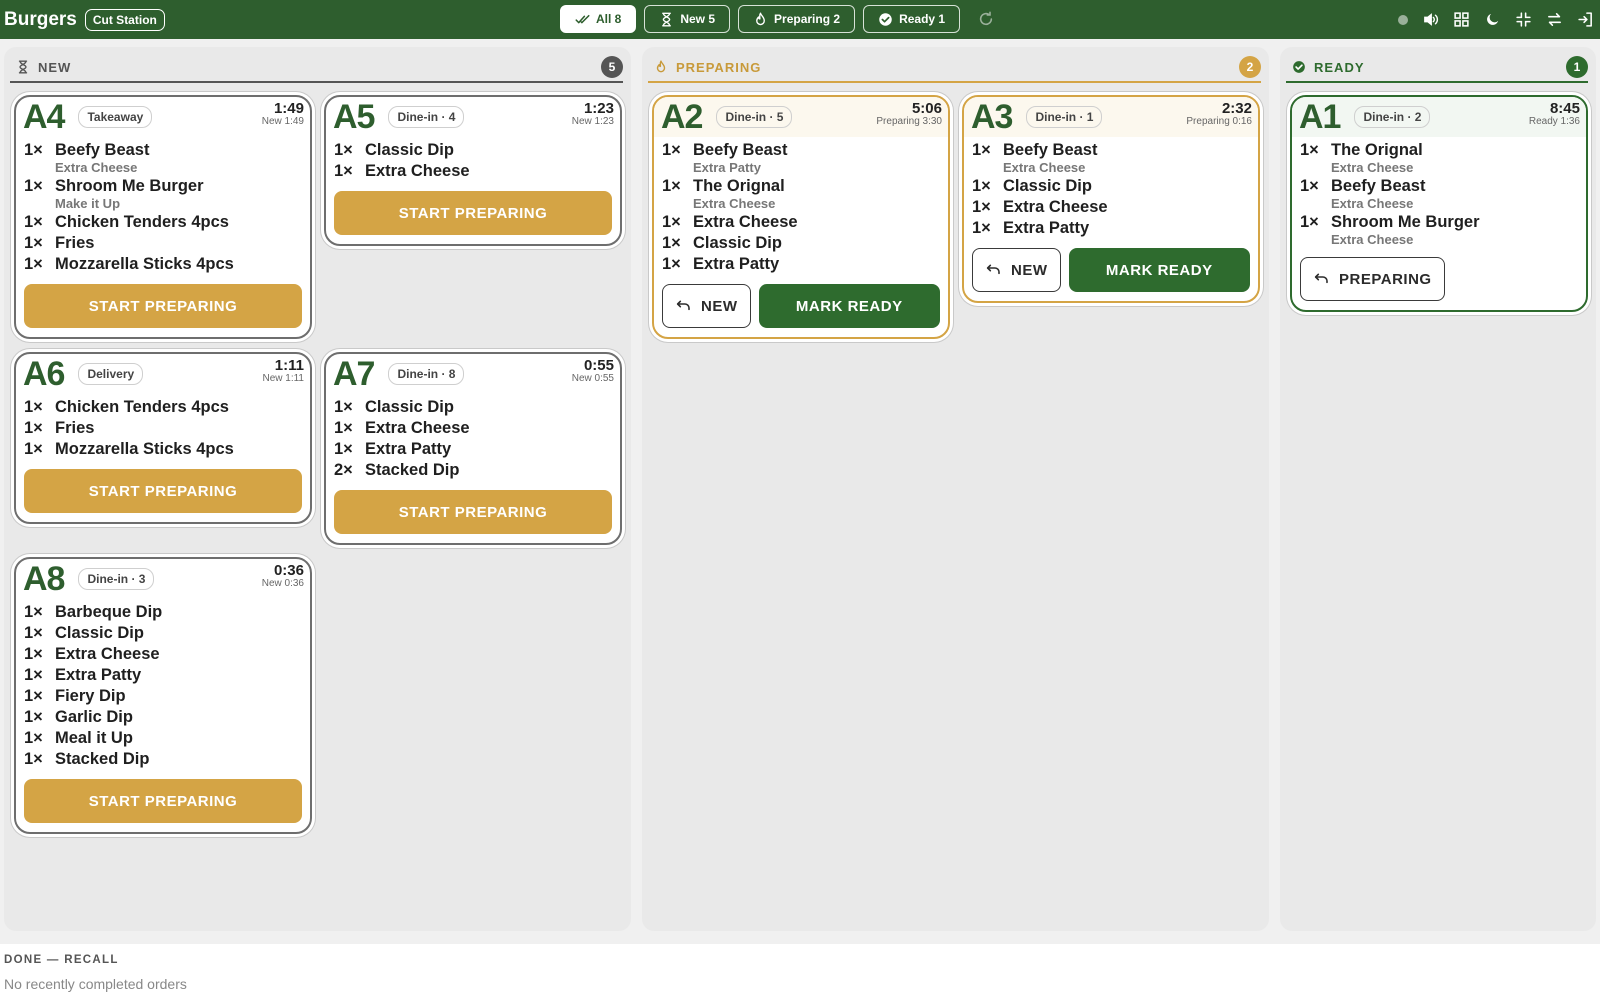 This screenshot has width=1600, height=1004. What do you see at coordinates (1554, 19) in the screenshot?
I see `swap-icon` at bounding box center [1554, 19].